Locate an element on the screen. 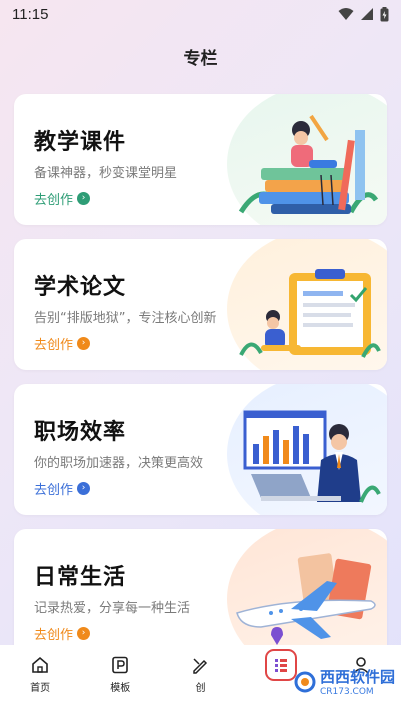 This screenshot has width=401, height=713. businessman-laptop-illustration is located at coordinates (312, 456).